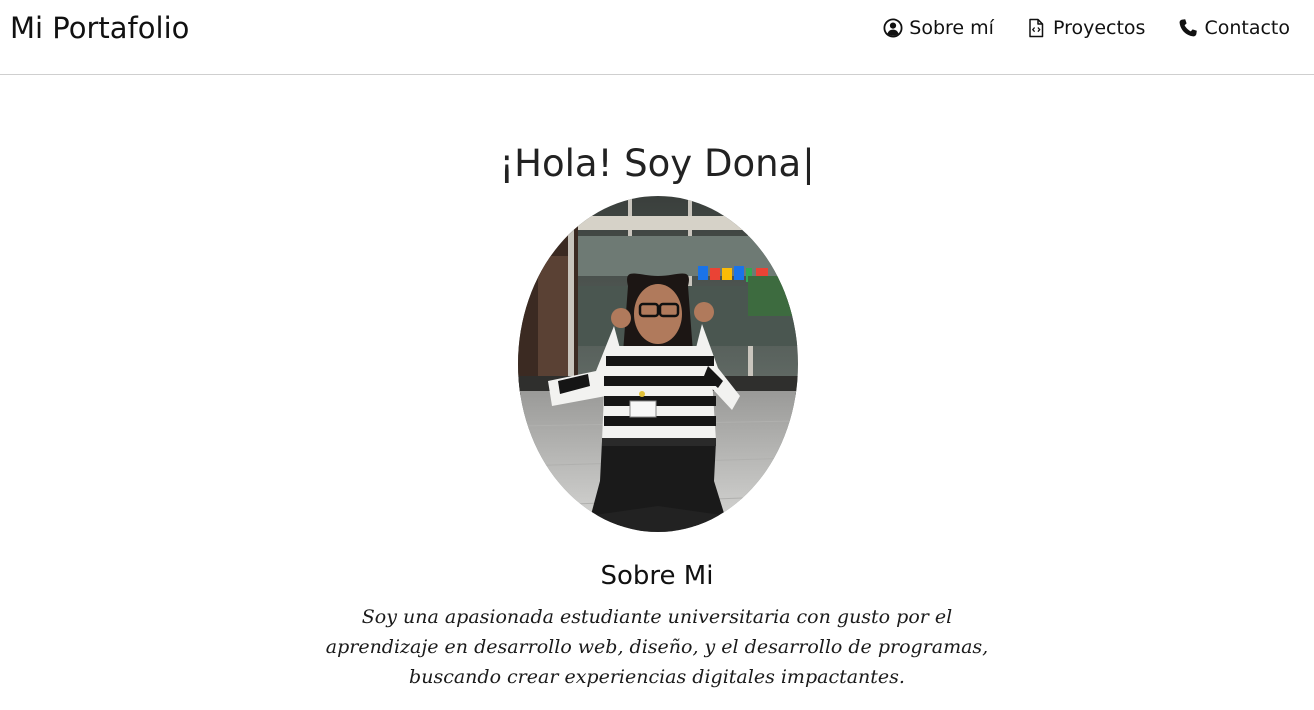  What do you see at coordinates (808, 163) in the screenshot?
I see `typing-cursor: |` at bounding box center [808, 163].